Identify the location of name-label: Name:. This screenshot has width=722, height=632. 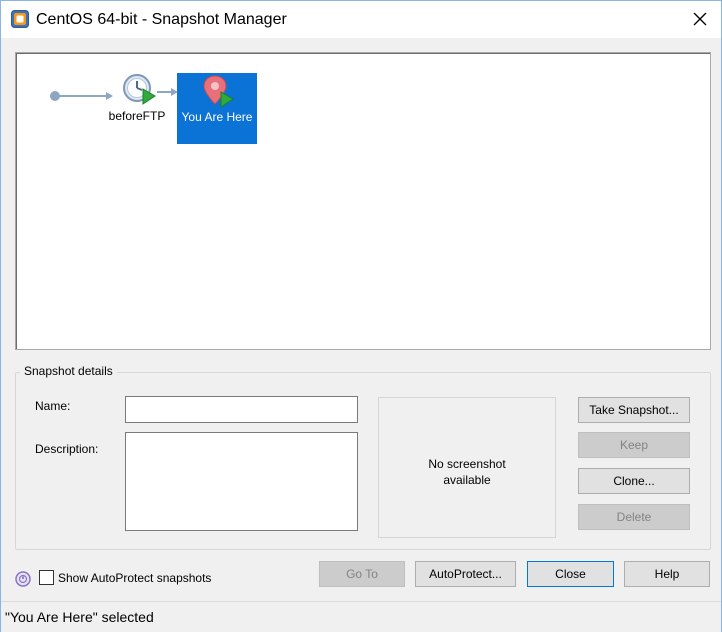
(53, 406).